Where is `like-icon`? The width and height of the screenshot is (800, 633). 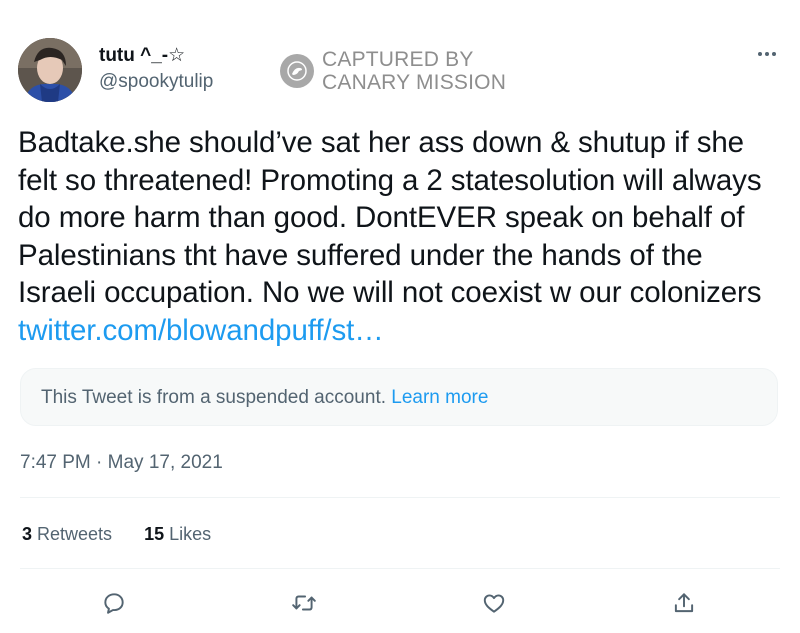 like-icon is located at coordinates (494, 603).